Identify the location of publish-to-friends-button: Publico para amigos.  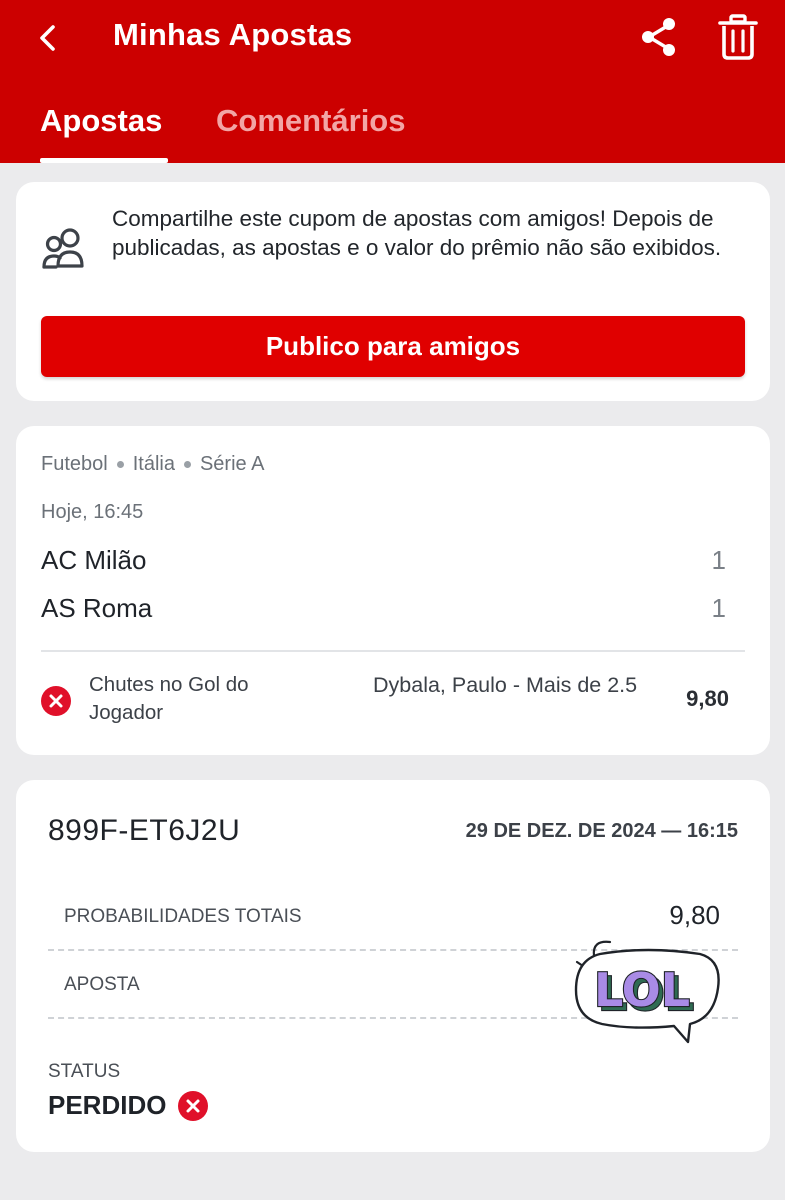
(393, 346).